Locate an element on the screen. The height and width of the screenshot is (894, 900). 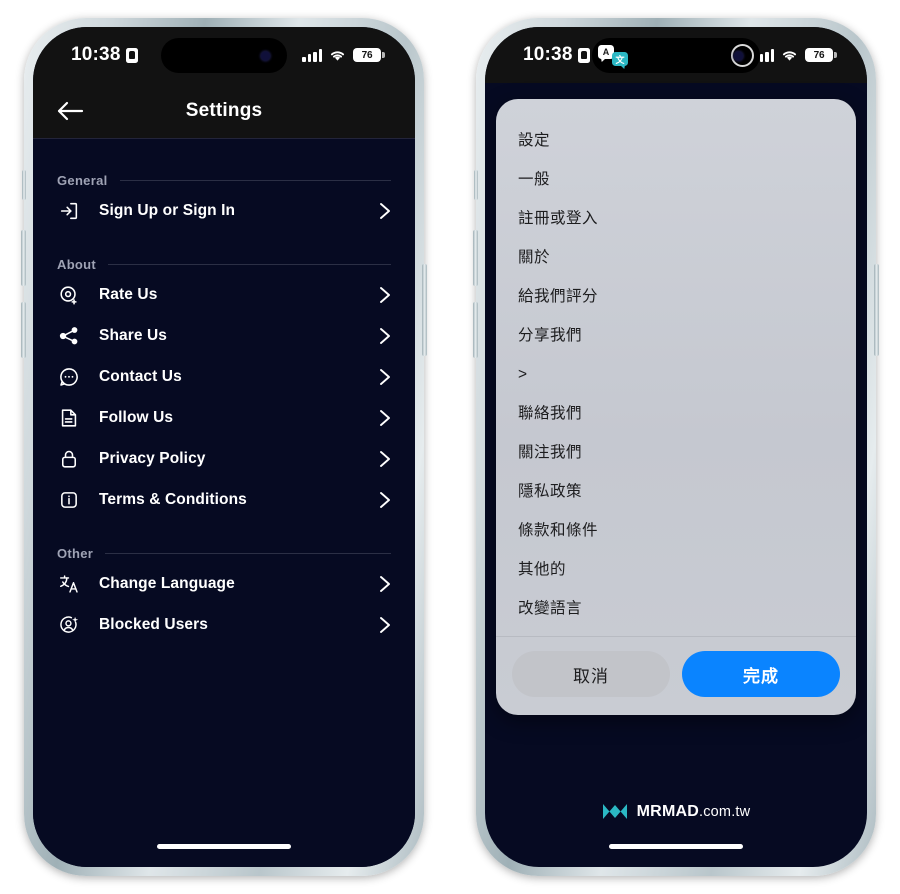
section-label: Other is located at coordinates (75, 553).